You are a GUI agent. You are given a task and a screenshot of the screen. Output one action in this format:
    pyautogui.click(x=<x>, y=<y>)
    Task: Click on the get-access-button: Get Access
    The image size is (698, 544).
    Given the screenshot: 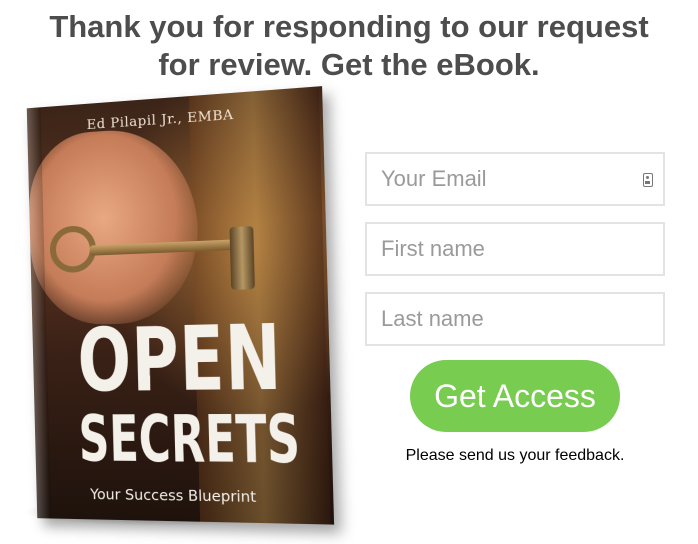 What is the action you would take?
    pyautogui.click(x=515, y=396)
    